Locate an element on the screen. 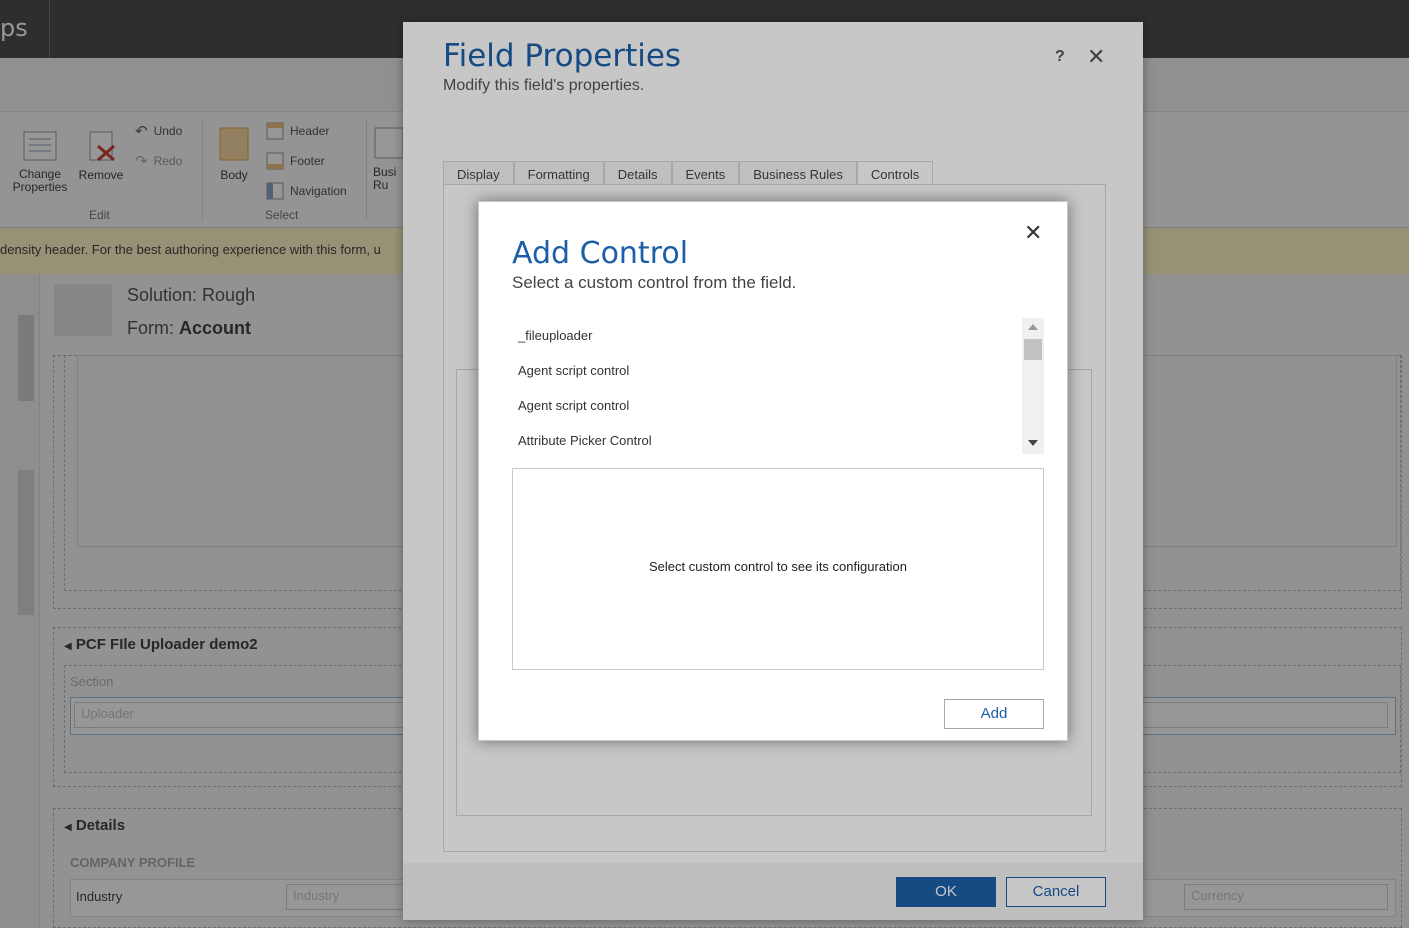 The width and height of the screenshot is (1409, 928). add-button: Add is located at coordinates (994, 714).